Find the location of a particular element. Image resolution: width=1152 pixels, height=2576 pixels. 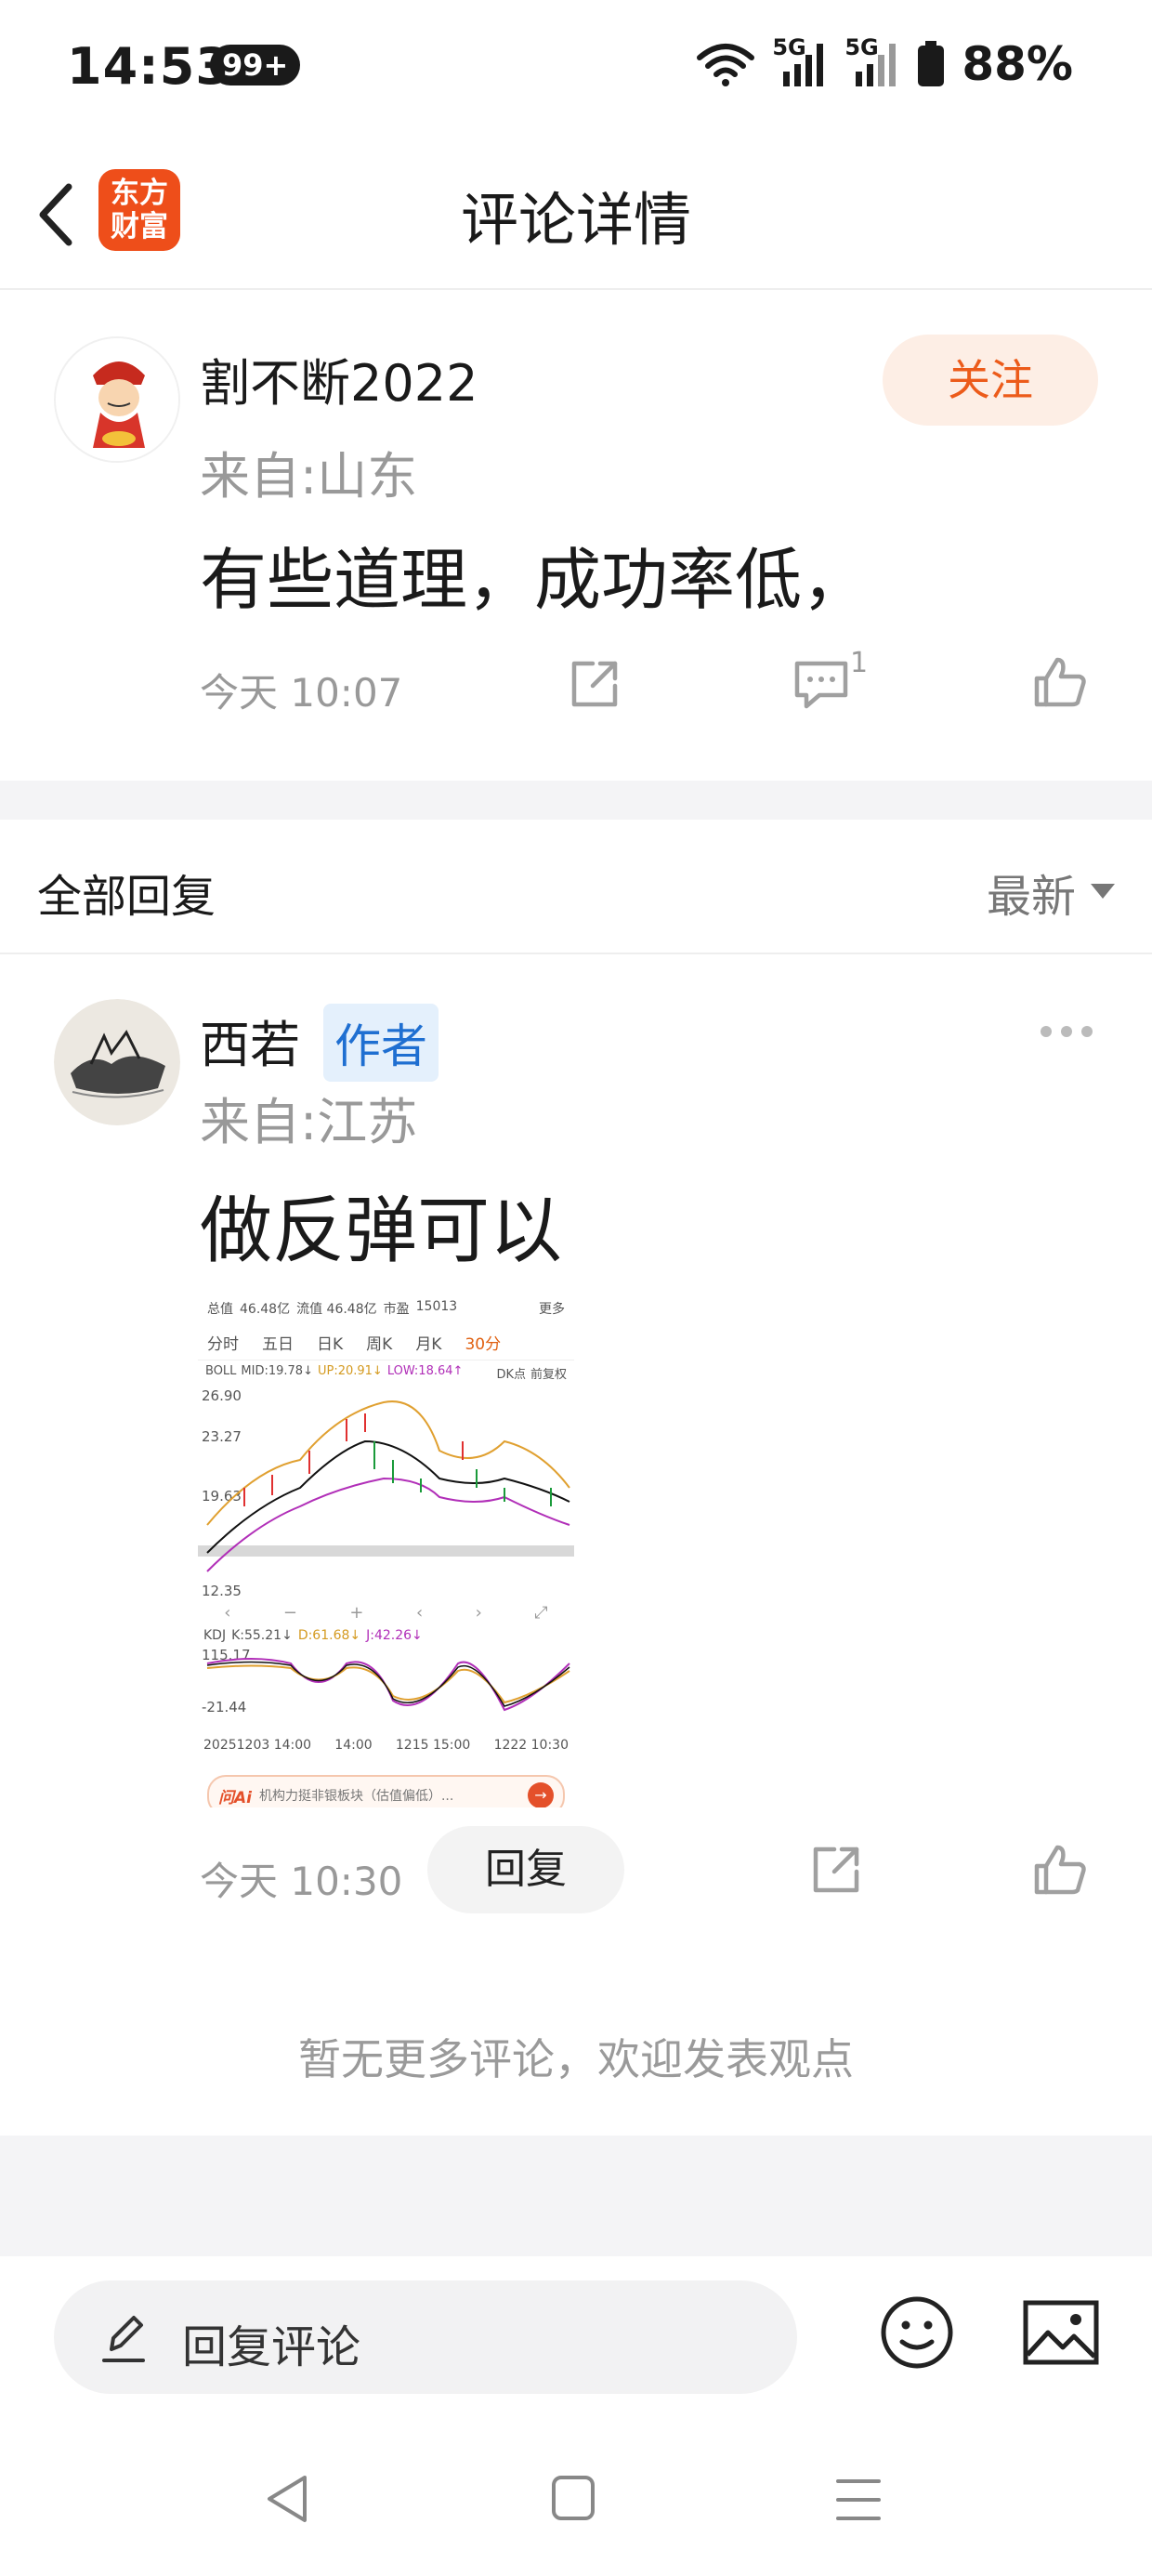

reply-username: 西若 is located at coordinates (250, 1040).